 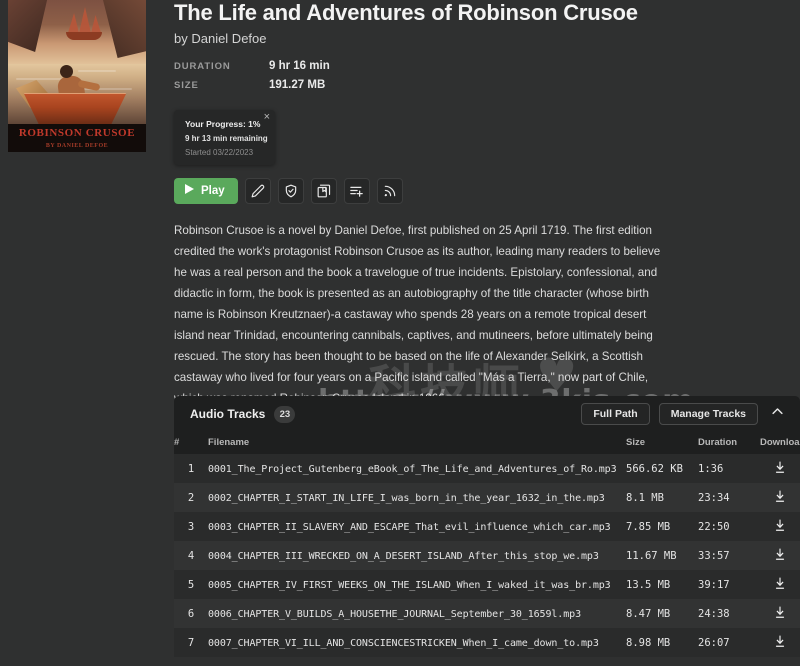 I want to click on play-button: Play, so click(x=206, y=190).